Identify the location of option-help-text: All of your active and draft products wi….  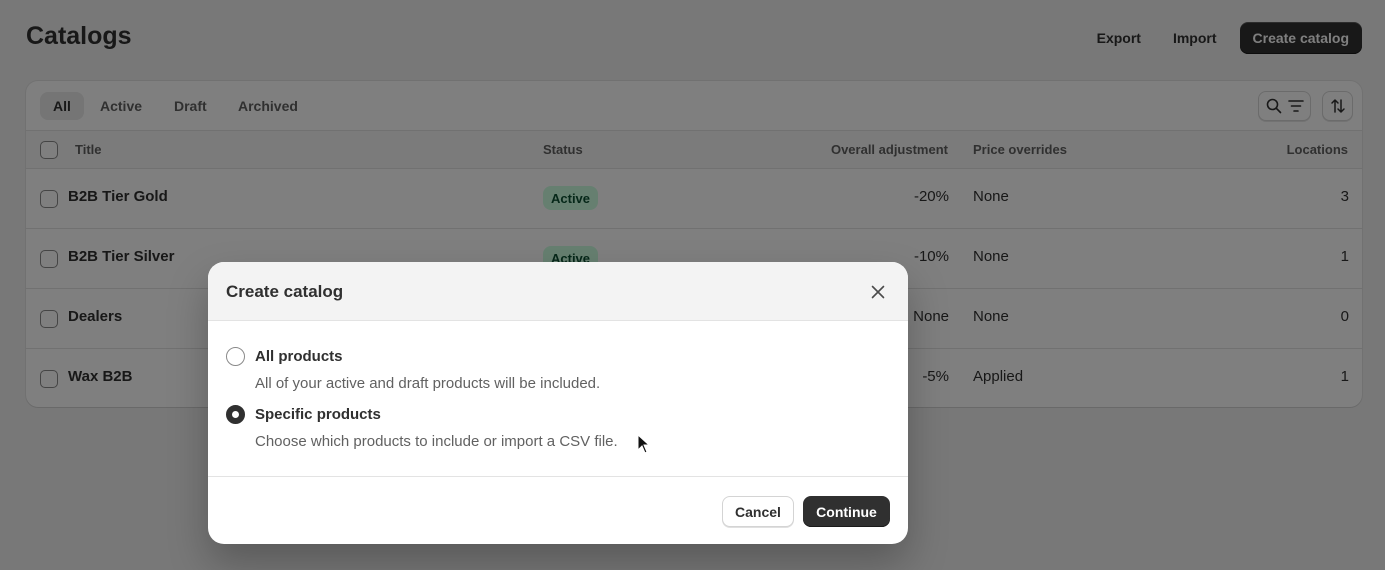
(428, 383).